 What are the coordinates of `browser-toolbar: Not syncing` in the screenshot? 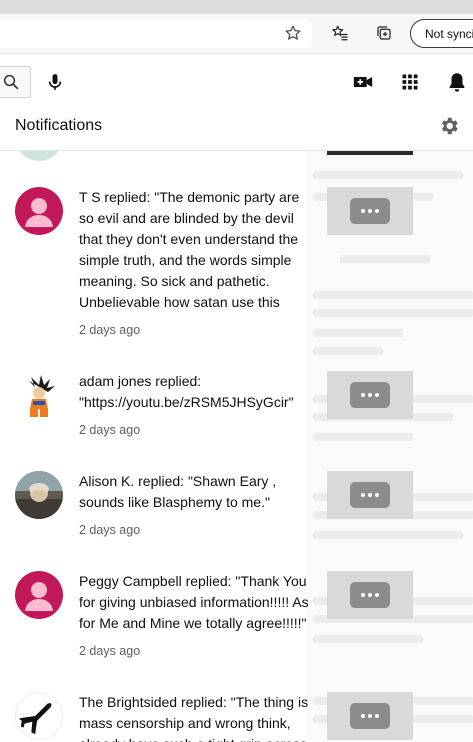 It's located at (236, 34).